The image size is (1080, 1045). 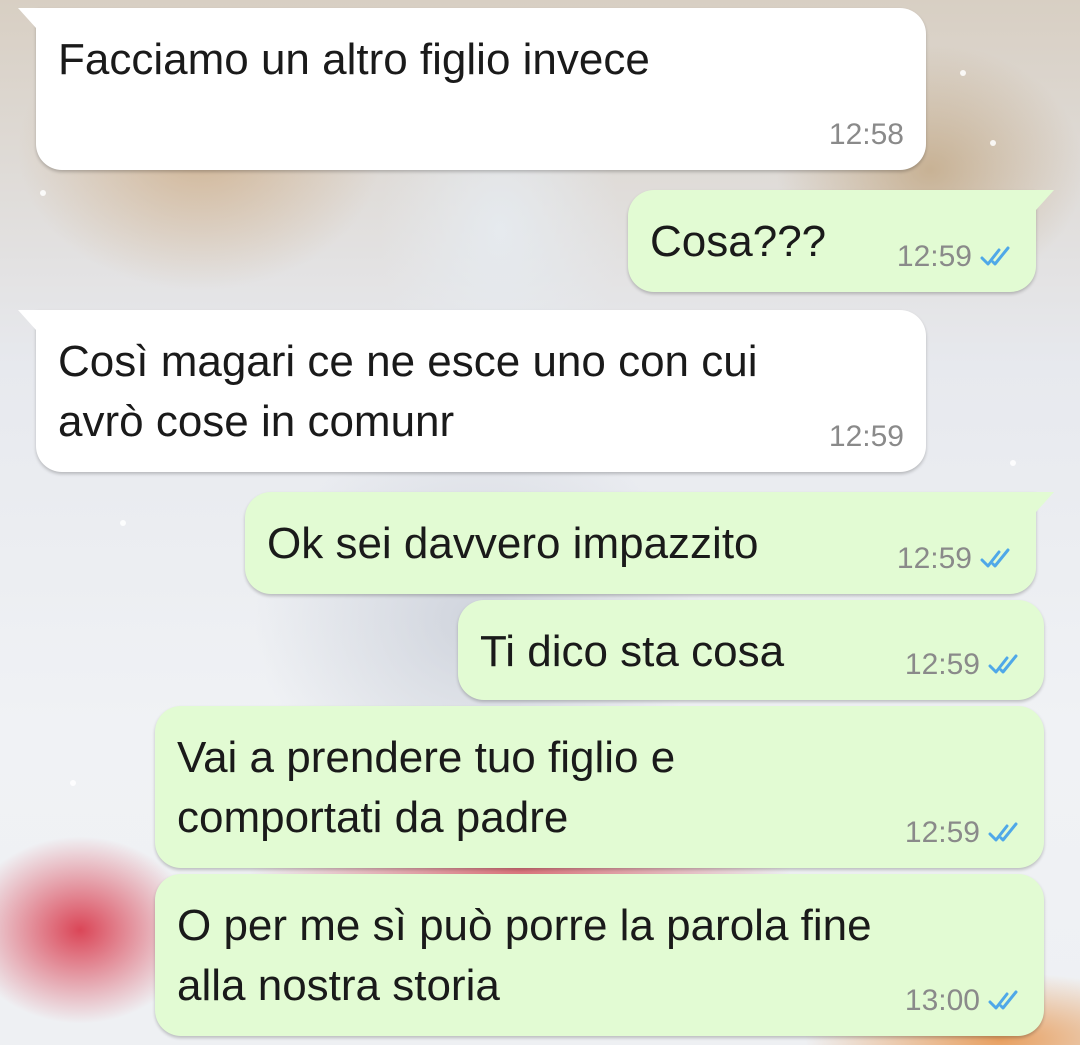 I want to click on message-text: Ti dico sta cosa, so click(x=632, y=651).